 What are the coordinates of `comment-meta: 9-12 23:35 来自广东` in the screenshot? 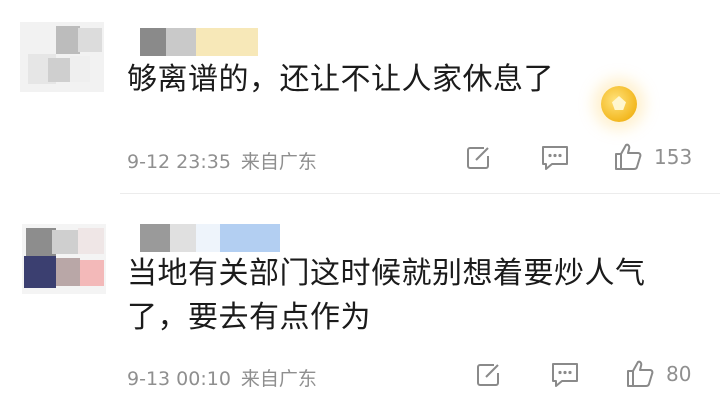 It's located at (222, 160).